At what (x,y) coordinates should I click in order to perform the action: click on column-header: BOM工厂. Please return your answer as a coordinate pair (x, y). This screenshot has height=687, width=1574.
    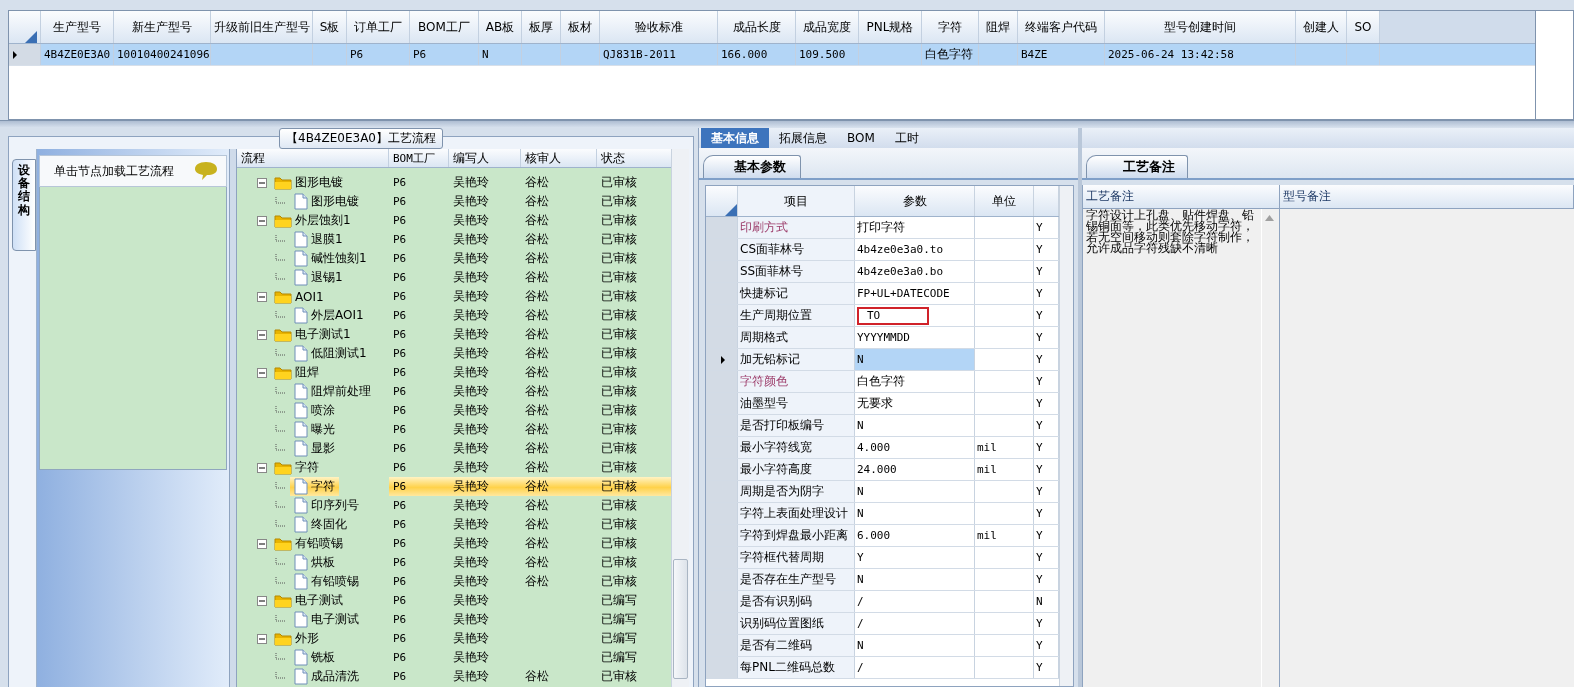
    Looking at the image, I should click on (419, 158).